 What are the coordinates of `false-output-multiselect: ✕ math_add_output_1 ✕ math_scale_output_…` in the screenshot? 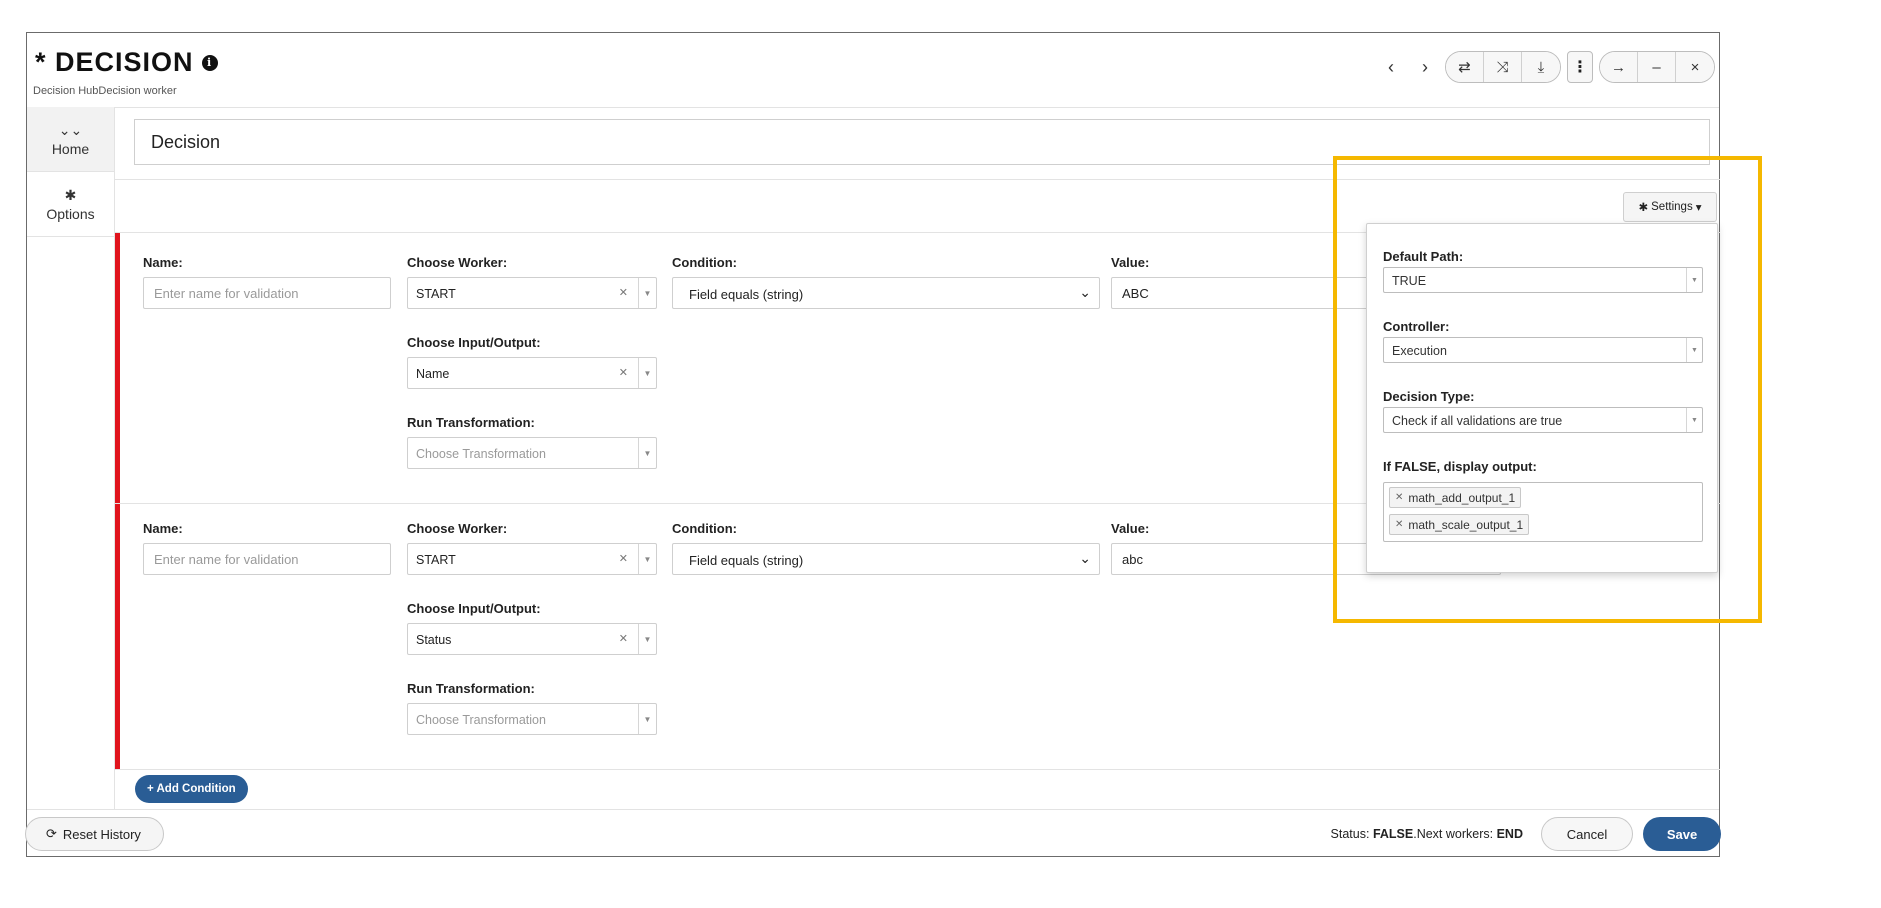 It's located at (1543, 512).